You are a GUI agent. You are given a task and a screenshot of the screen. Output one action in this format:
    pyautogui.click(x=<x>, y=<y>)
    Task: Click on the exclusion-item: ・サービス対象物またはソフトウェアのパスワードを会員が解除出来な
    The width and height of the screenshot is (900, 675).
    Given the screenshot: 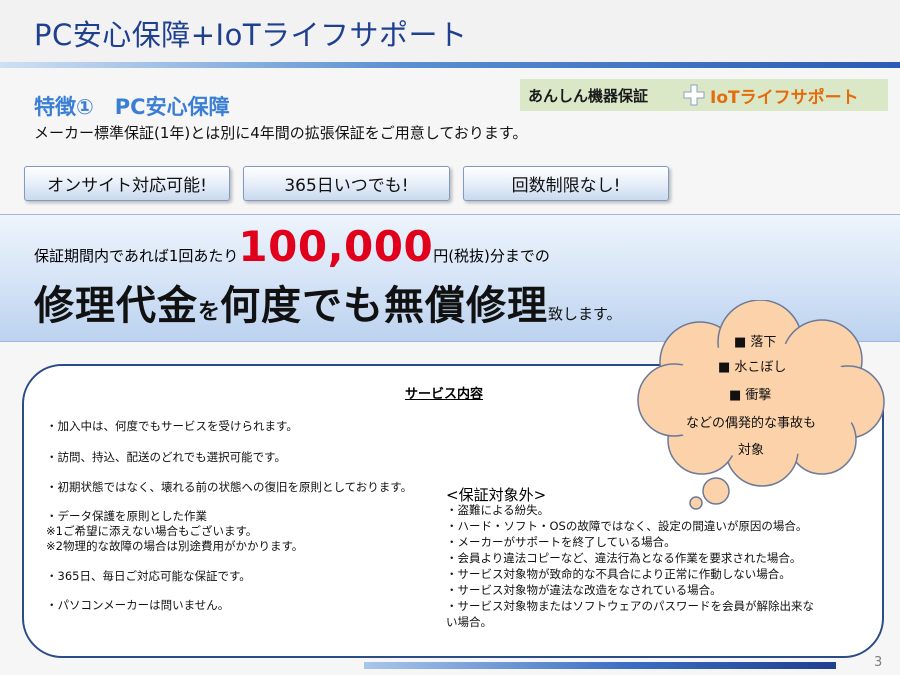 What is the action you would take?
    pyautogui.click(x=630, y=606)
    